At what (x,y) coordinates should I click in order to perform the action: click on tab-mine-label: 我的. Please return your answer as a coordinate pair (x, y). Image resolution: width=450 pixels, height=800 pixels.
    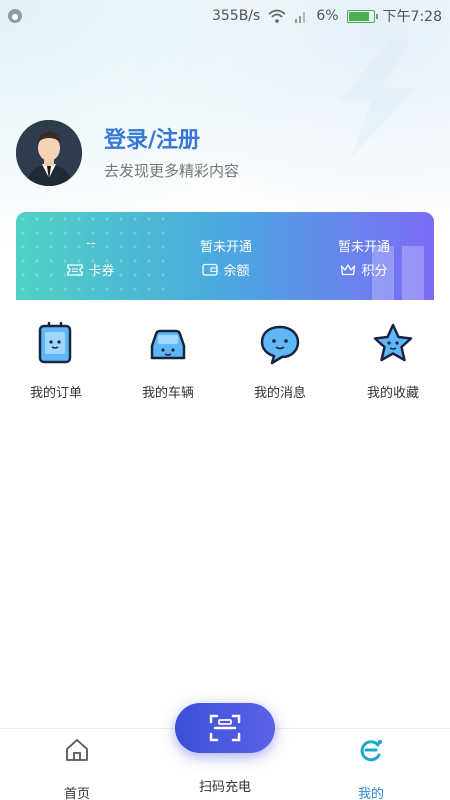
    Looking at the image, I should click on (370, 793).